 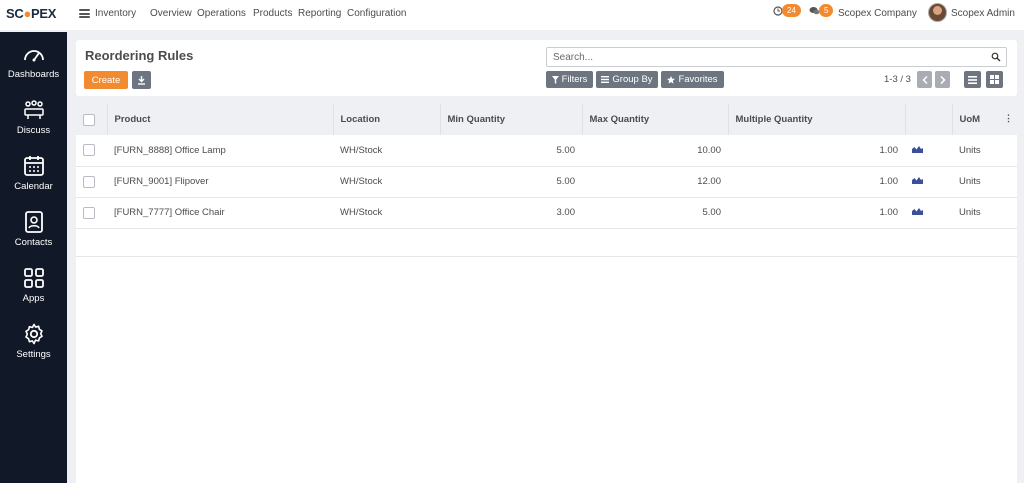 I want to click on scopex-logo: SC ● PEX, so click(x=36, y=13).